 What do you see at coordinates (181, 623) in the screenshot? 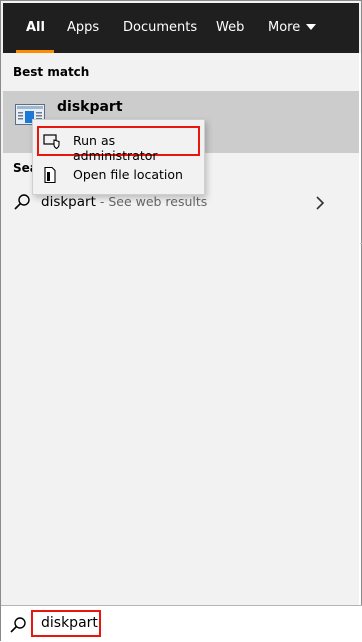
I see `search-bar: diskpart` at bounding box center [181, 623].